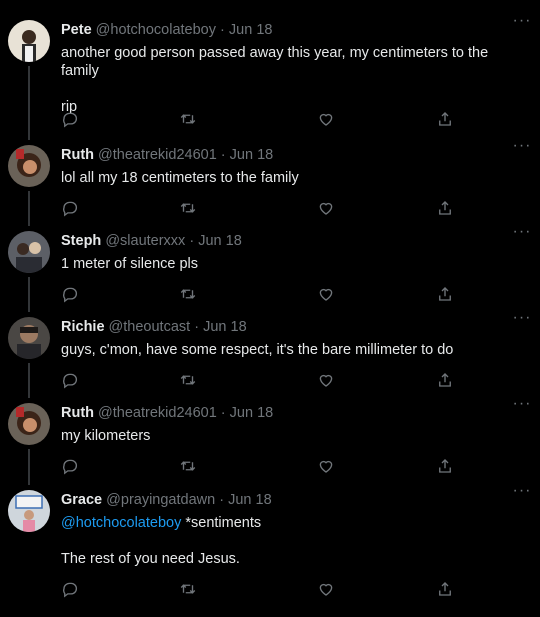  Describe the element at coordinates (291, 523) in the screenshot. I see `tweet-text: @hotchocolateboy *sentiments` at that location.